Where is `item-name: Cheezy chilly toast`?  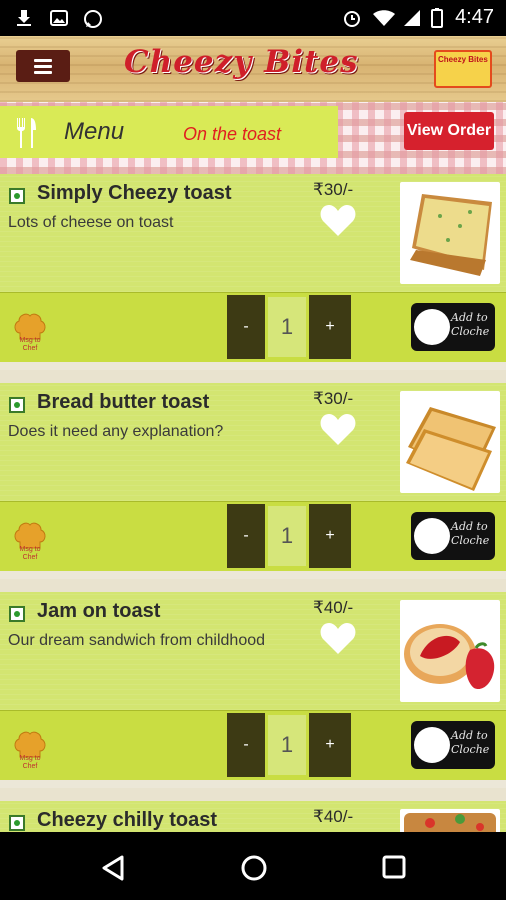 item-name: Cheezy chilly toast is located at coordinates (127, 820).